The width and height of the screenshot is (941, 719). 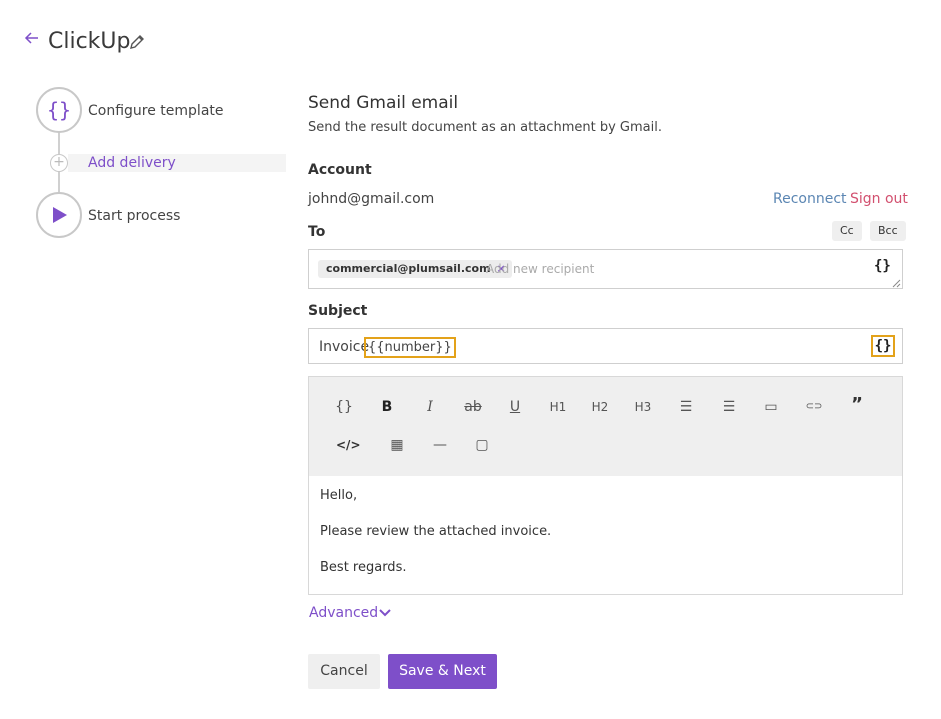 I want to click on body-line: Hello,, so click(x=339, y=495).